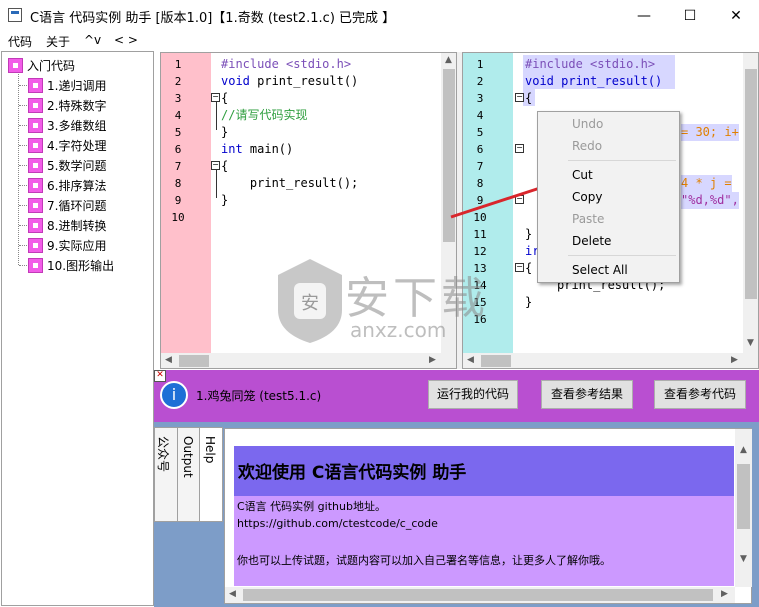 The image size is (759, 607). I want to click on help-line-1: C语言 代码实例 github地址。, so click(311, 506).